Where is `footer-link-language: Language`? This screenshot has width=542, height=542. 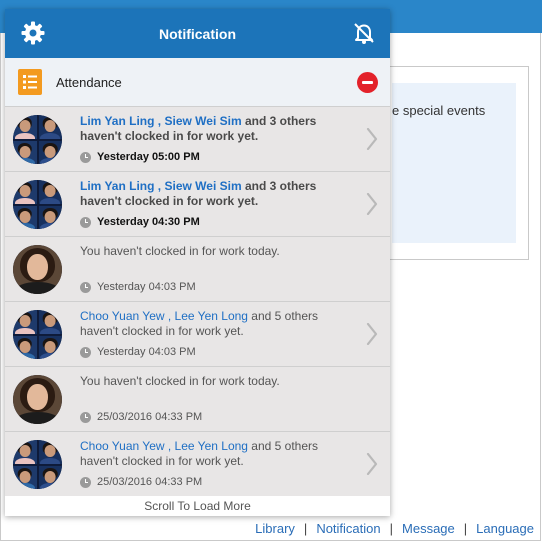 footer-link-language: Language is located at coordinates (505, 528).